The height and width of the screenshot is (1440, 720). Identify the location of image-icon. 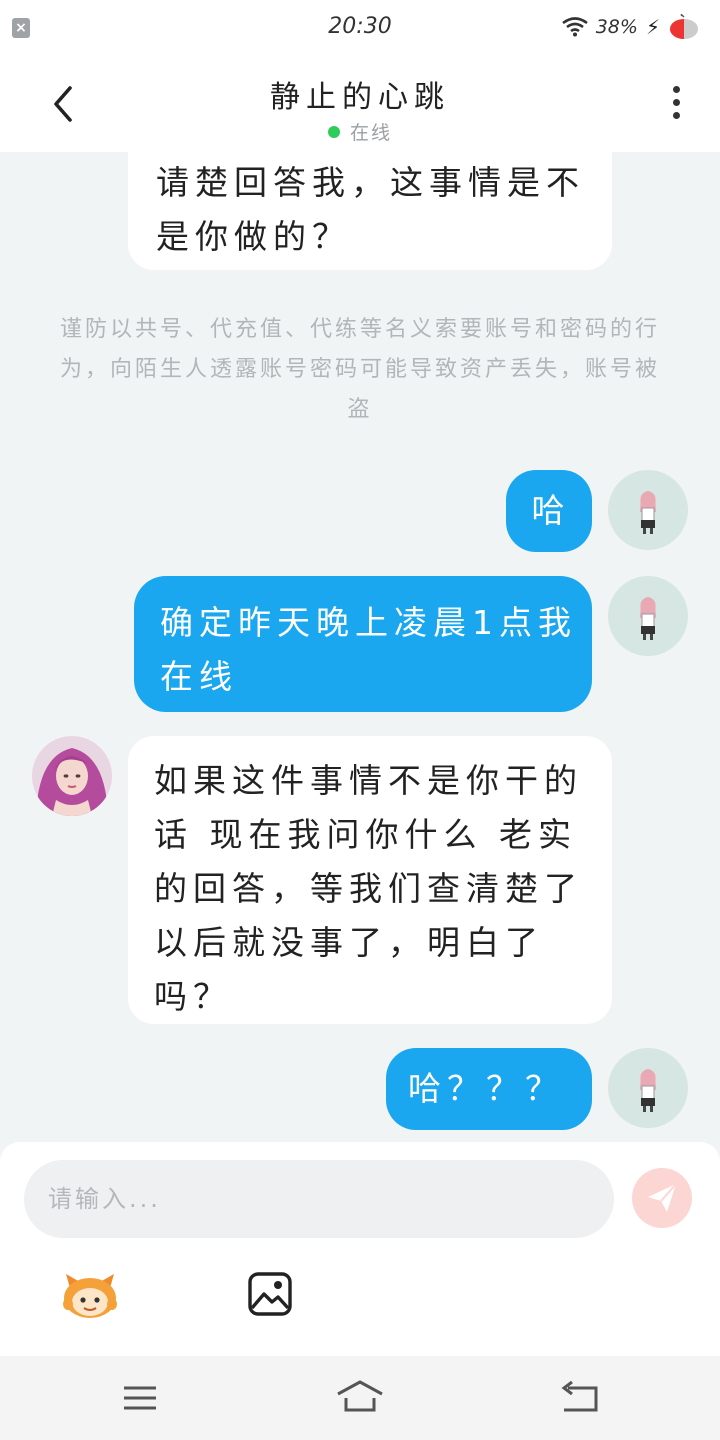
(270, 1294).